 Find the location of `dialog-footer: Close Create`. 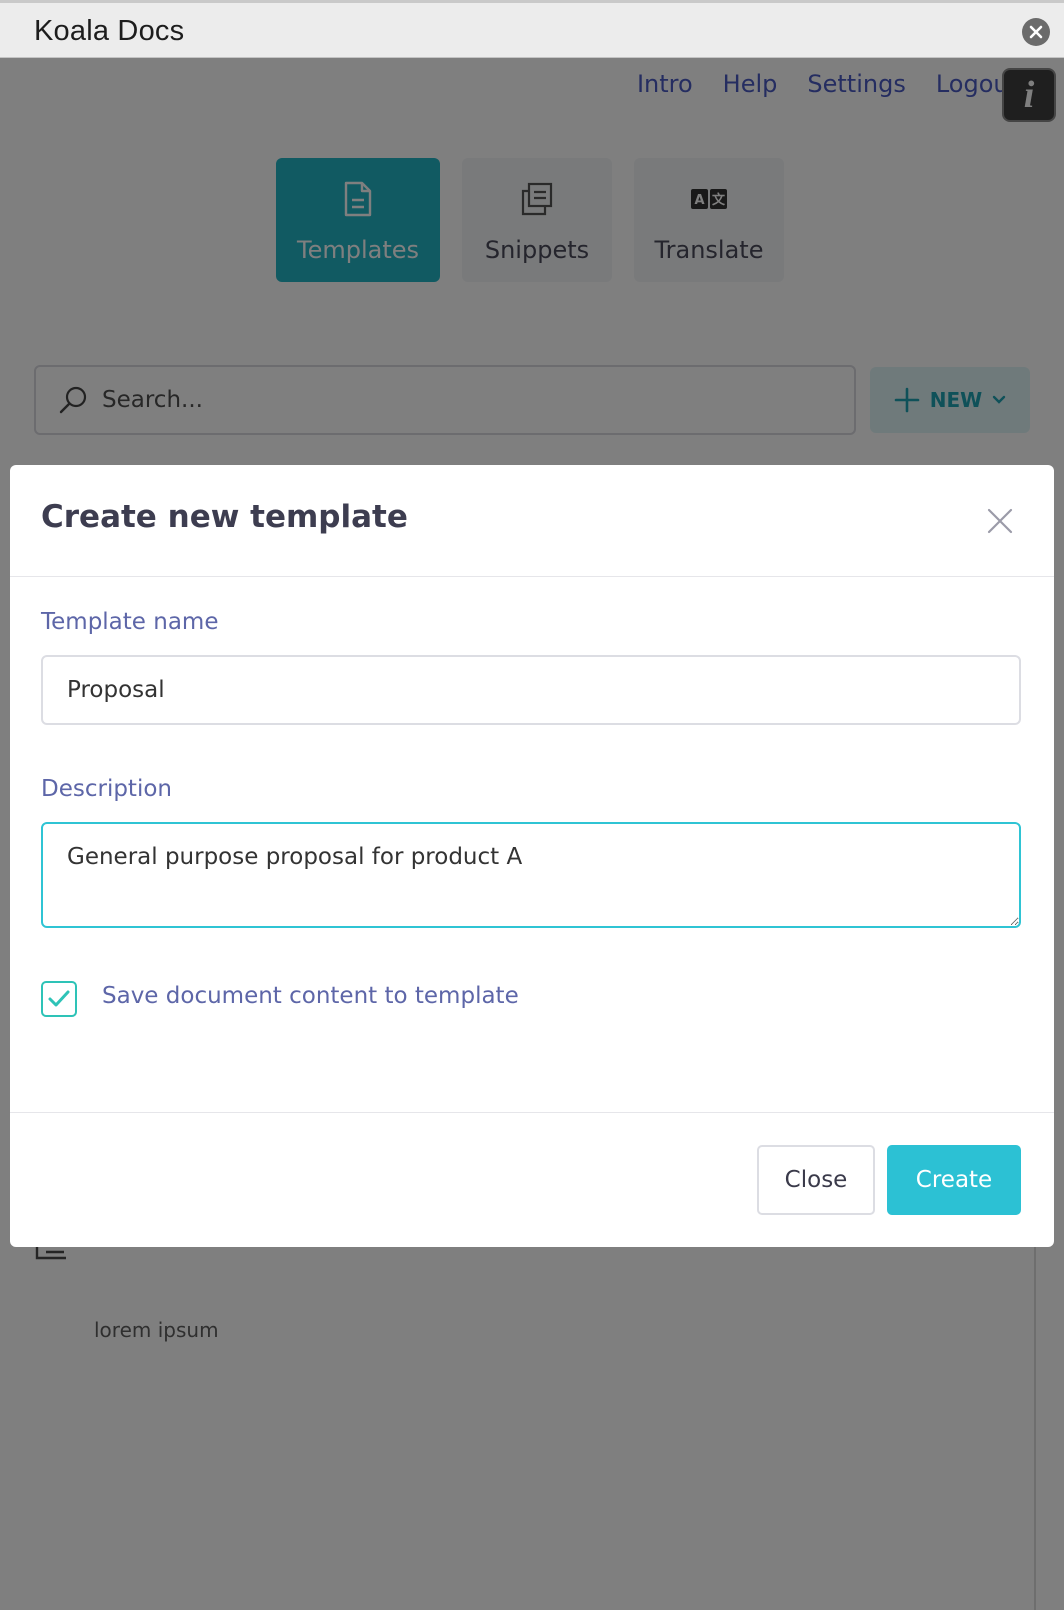

dialog-footer: Close Create is located at coordinates (532, 1179).